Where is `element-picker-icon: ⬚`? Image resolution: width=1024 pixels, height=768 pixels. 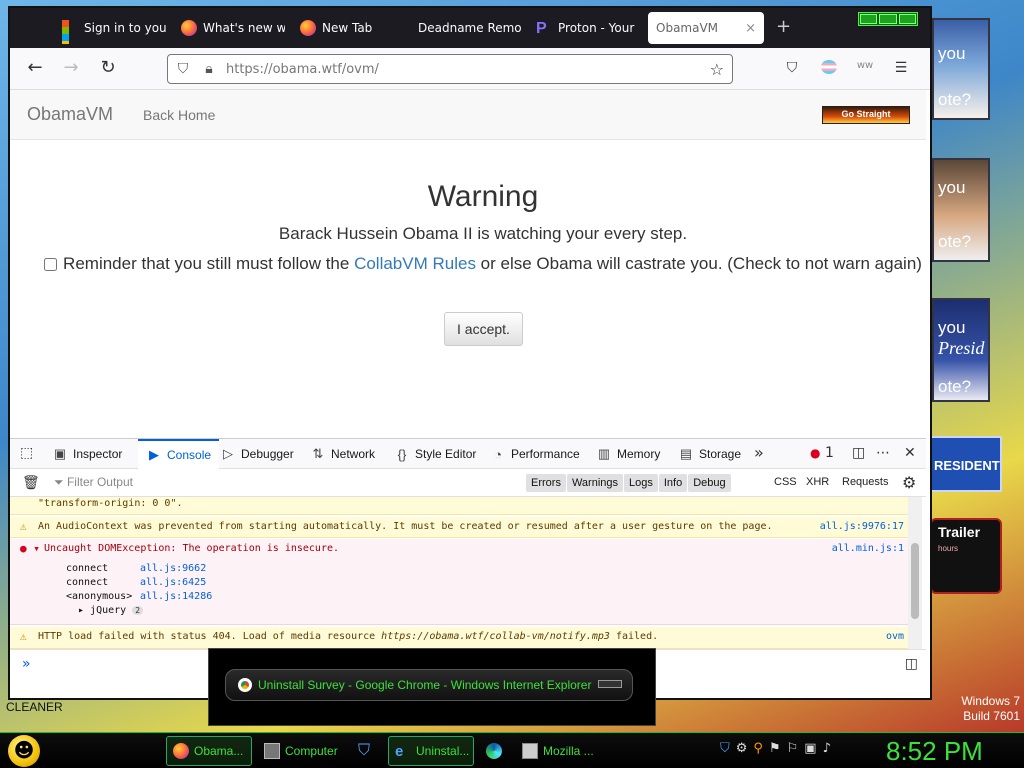 element-picker-icon: ⬚ is located at coordinates (26, 453).